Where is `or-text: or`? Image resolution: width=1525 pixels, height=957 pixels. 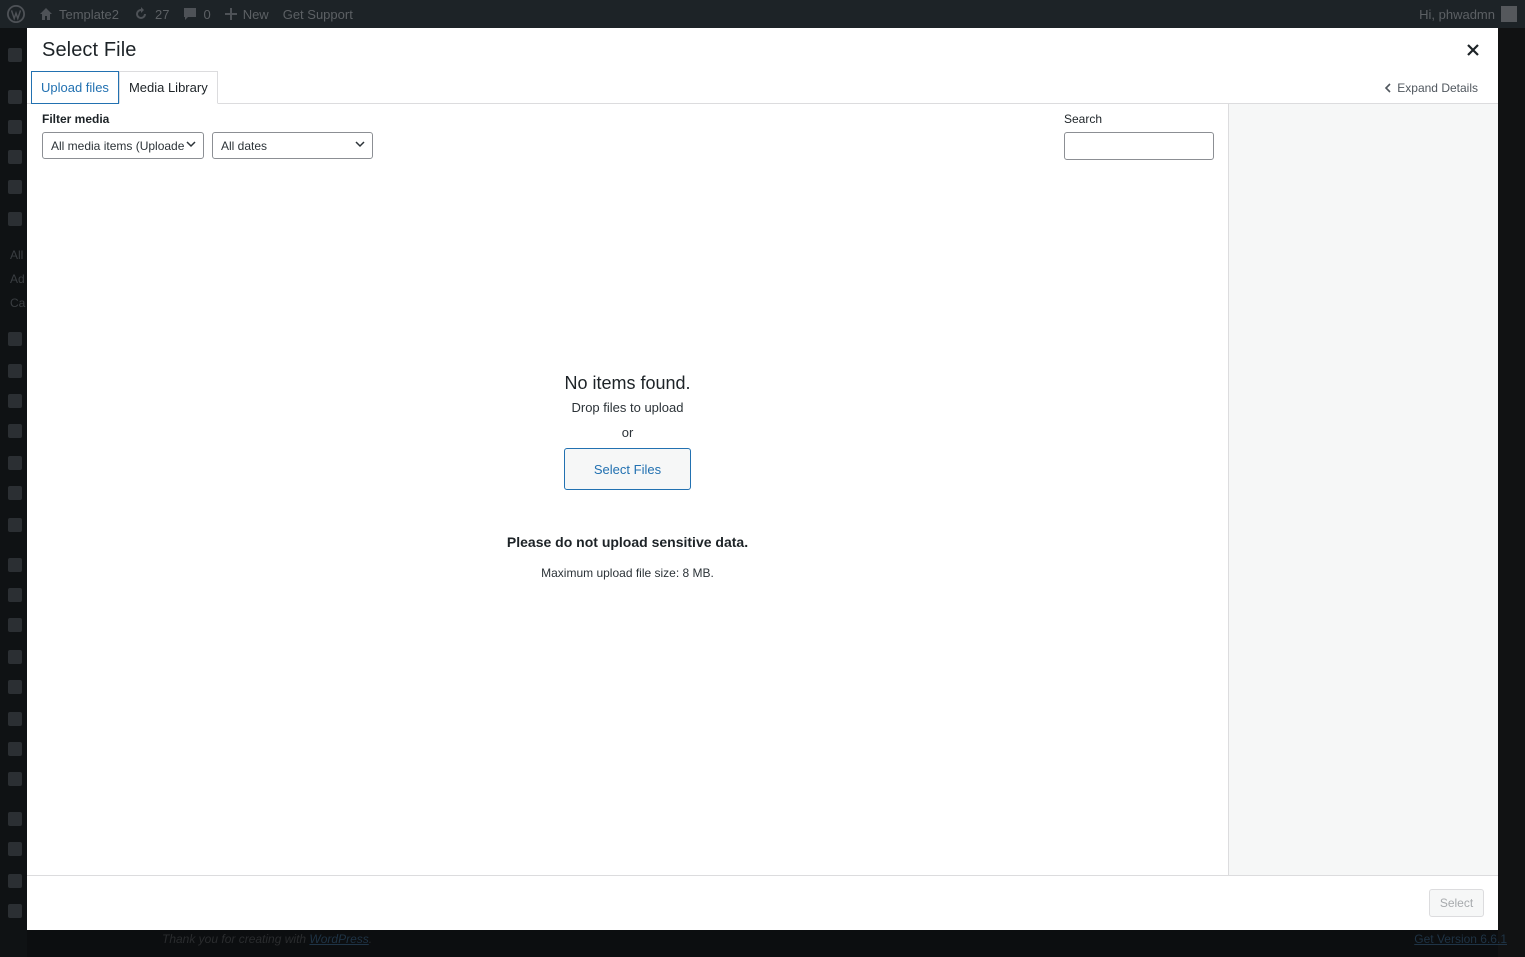
or-text: or is located at coordinates (627, 432).